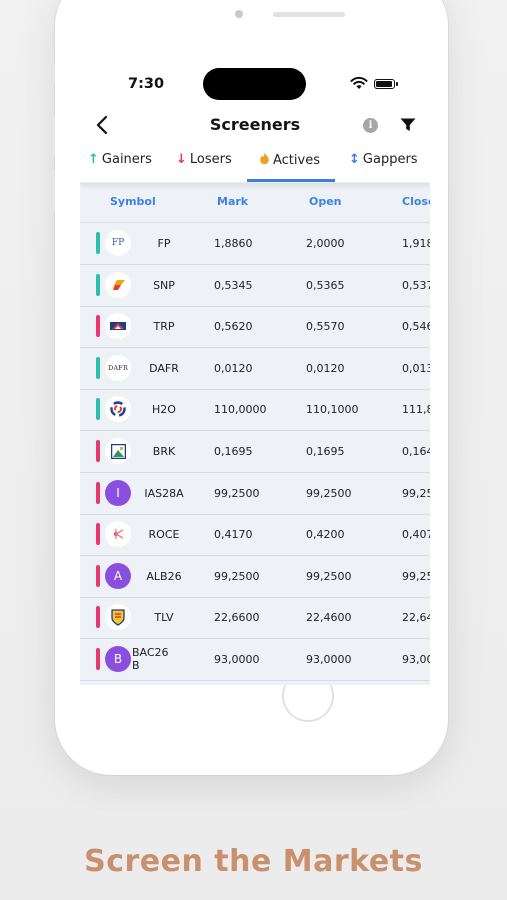 This screenshot has width=507, height=900. Describe the element at coordinates (332, 410) in the screenshot. I see `open-cell: 110,1000` at that location.